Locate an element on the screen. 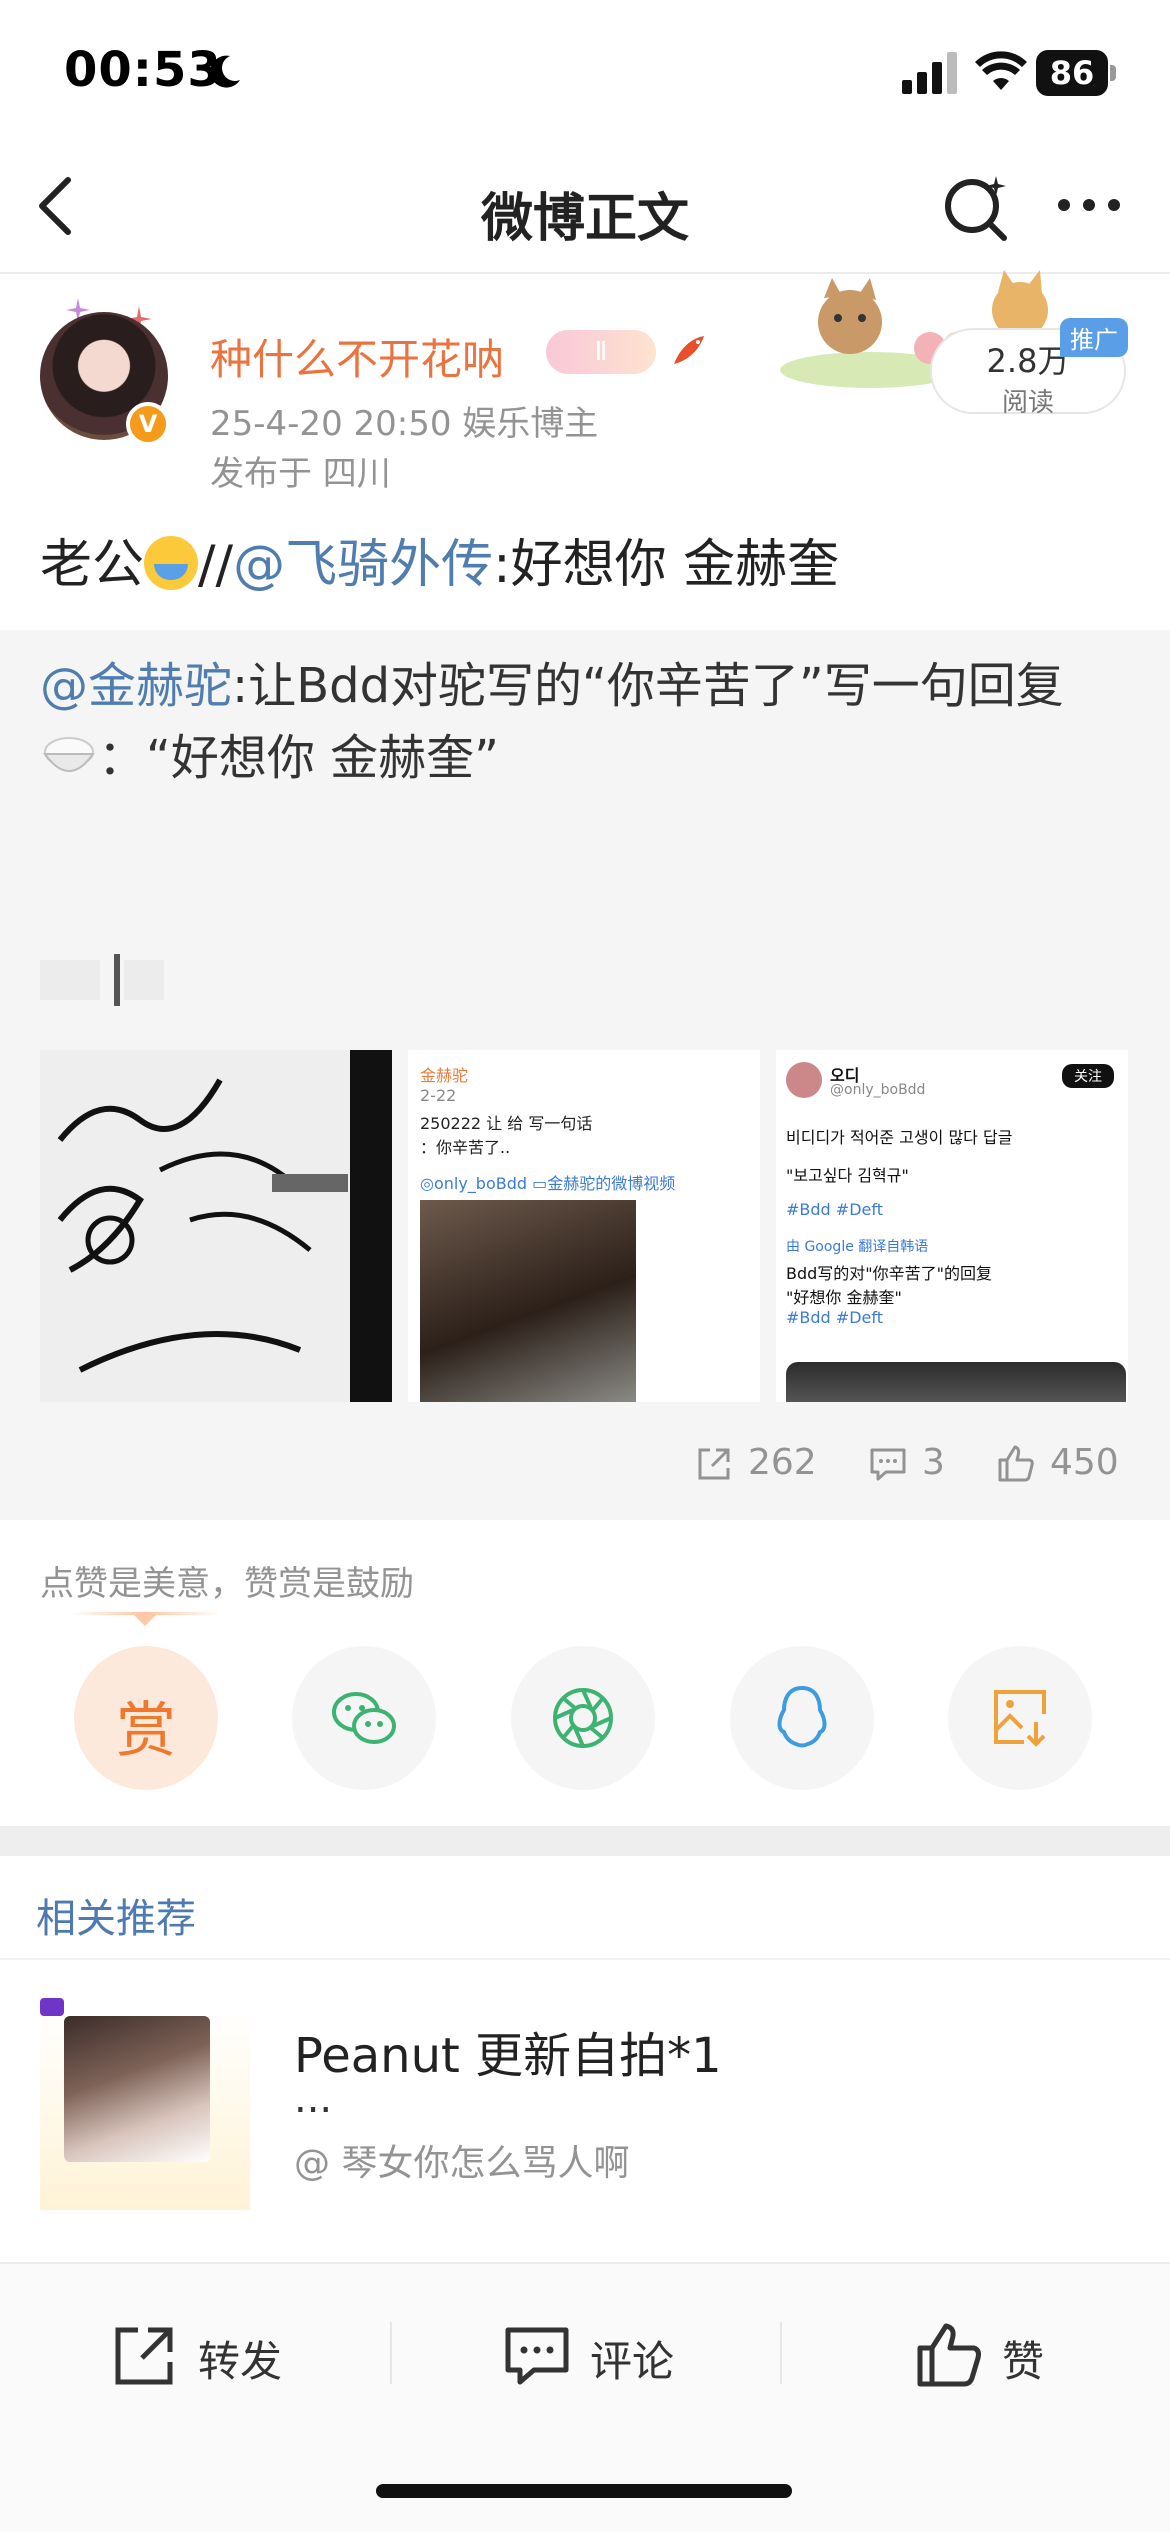 This screenshot has height=2532, width=1170. reward-button: 赏 is located at coordinates (146, 1718).